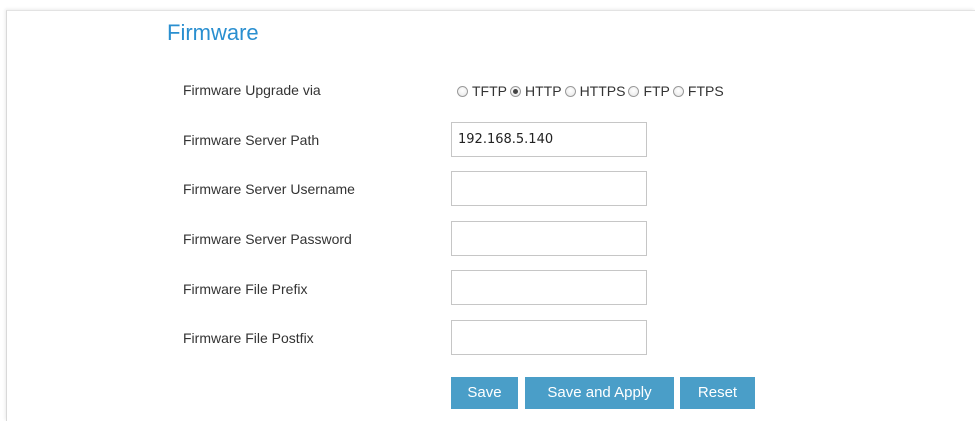 This screenshot has height=421, width=975. What do you see at coordinates (245, 289) in the screenshot?
I see `file-prefix-label: Firmware File Prefix` at bounding box center [245, 289].